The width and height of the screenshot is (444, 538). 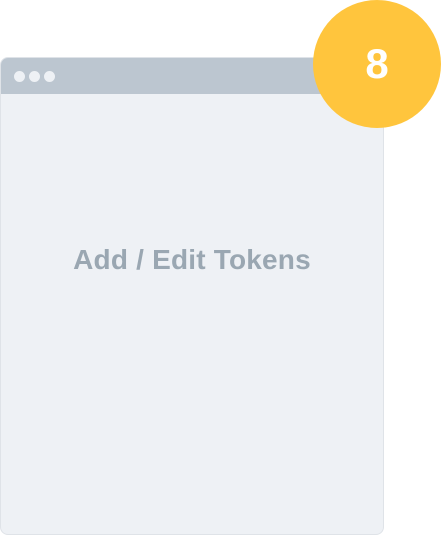 I want to click on step-badge: 8, so click(x=377, y=64).